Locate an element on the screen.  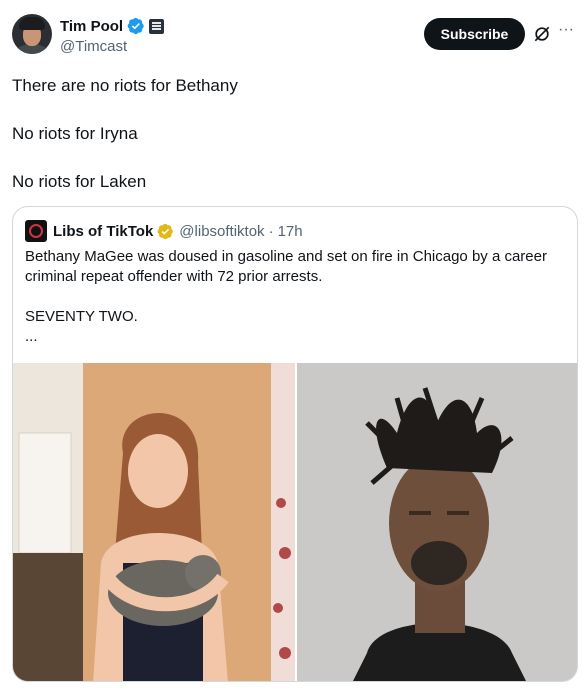
quoted-emphasis: SEVENTY TWO. is located at coordinates (81, 316).